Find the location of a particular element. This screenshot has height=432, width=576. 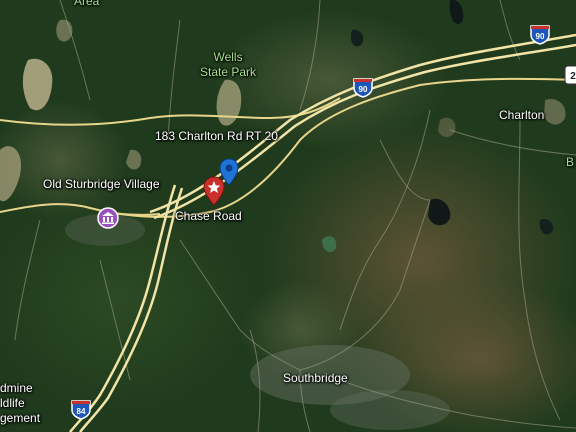

southbridge-label: Southbridge is located at coordinates (315, 378).